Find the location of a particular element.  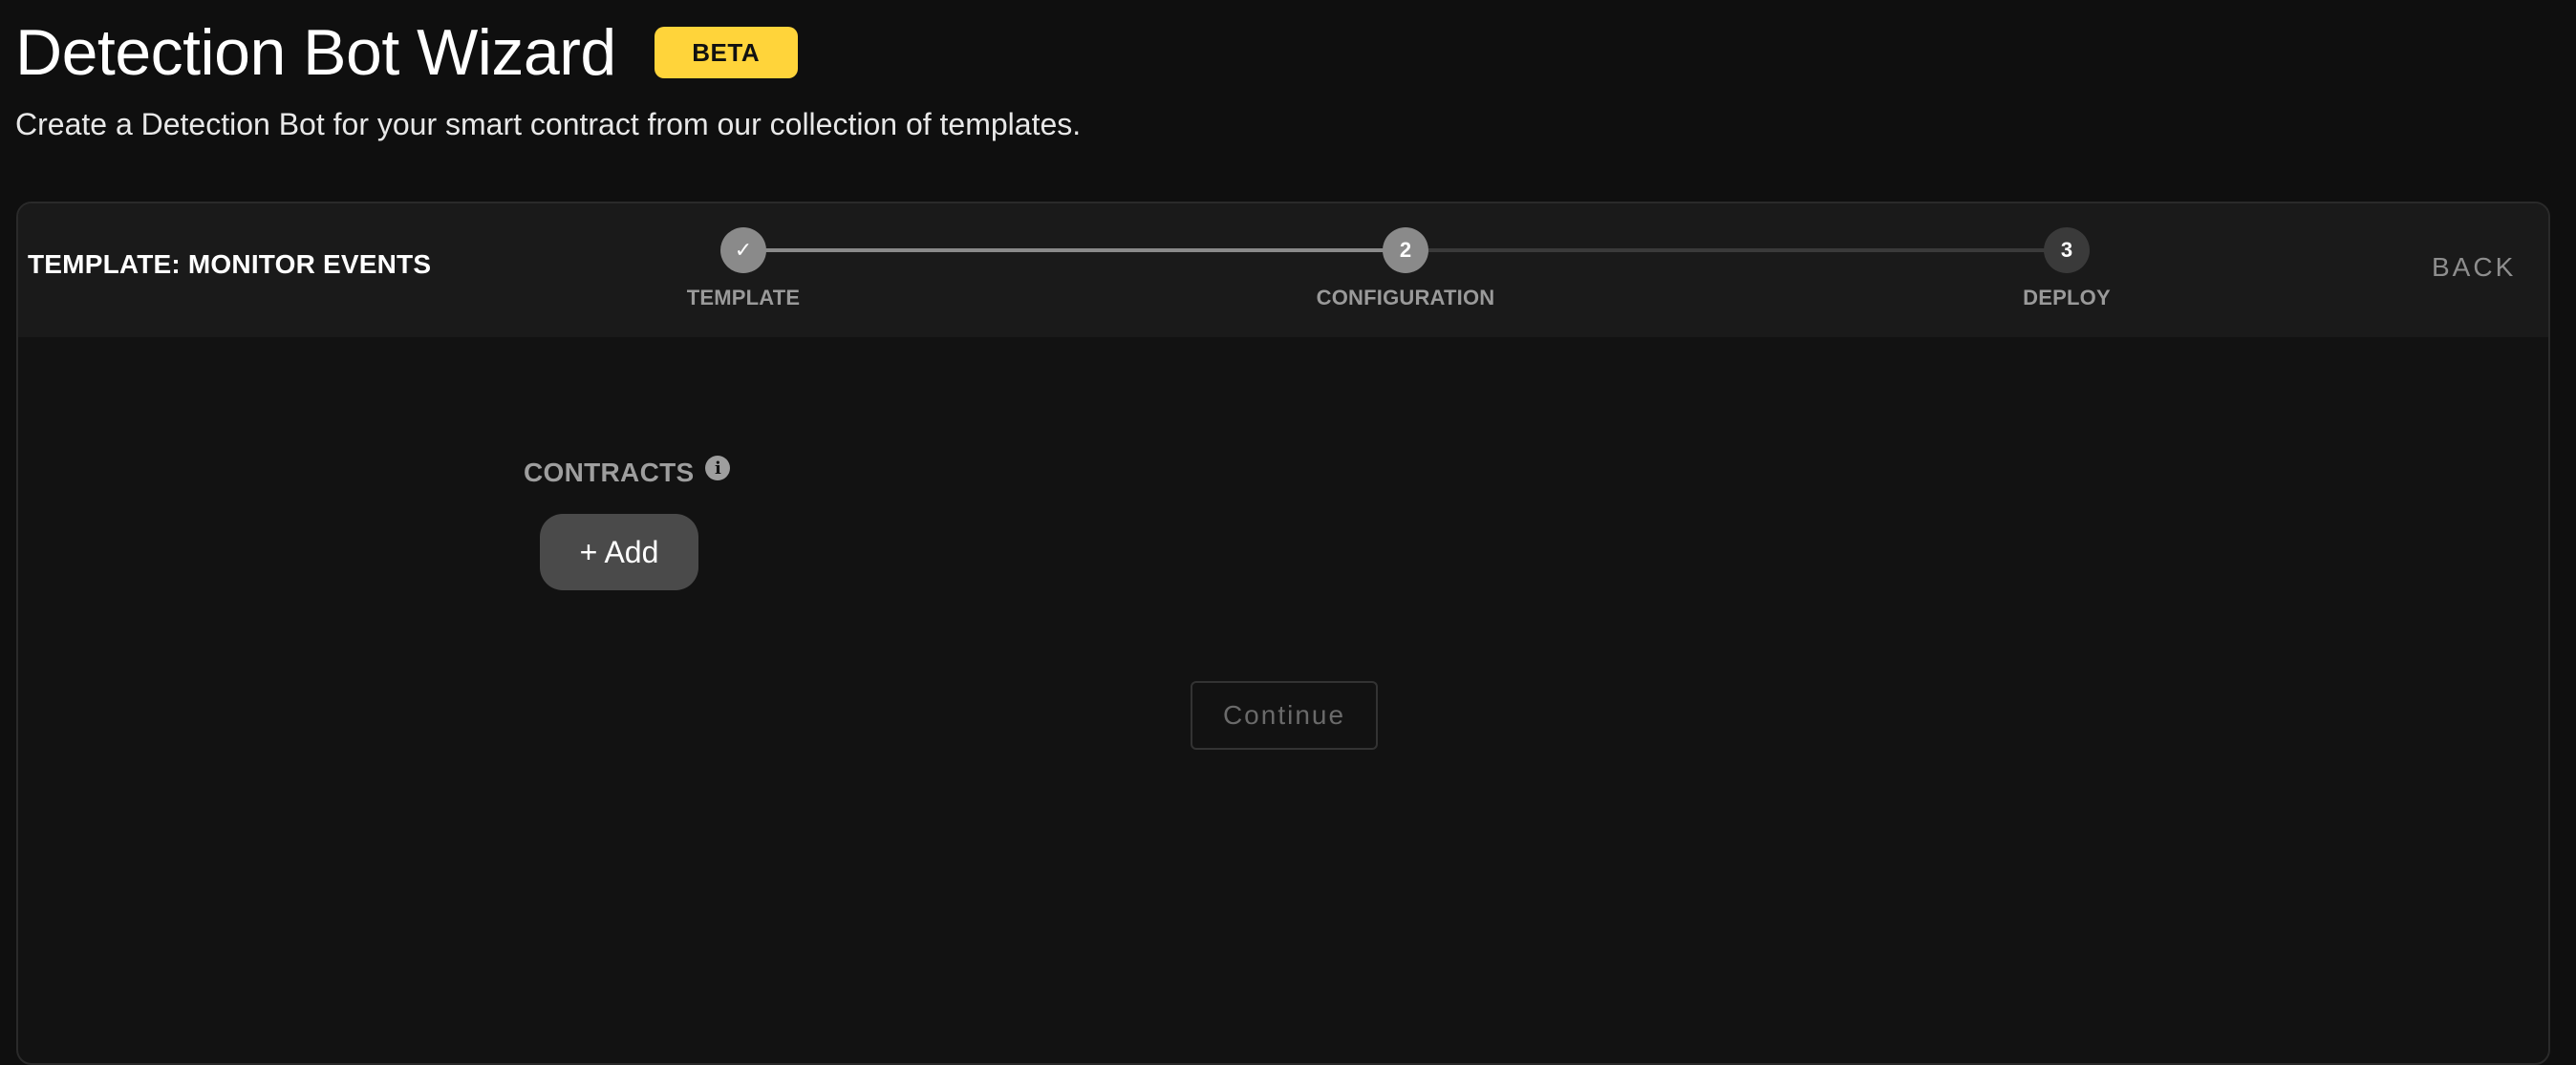

back-button: BACK is located at coordinates (2474, 267).